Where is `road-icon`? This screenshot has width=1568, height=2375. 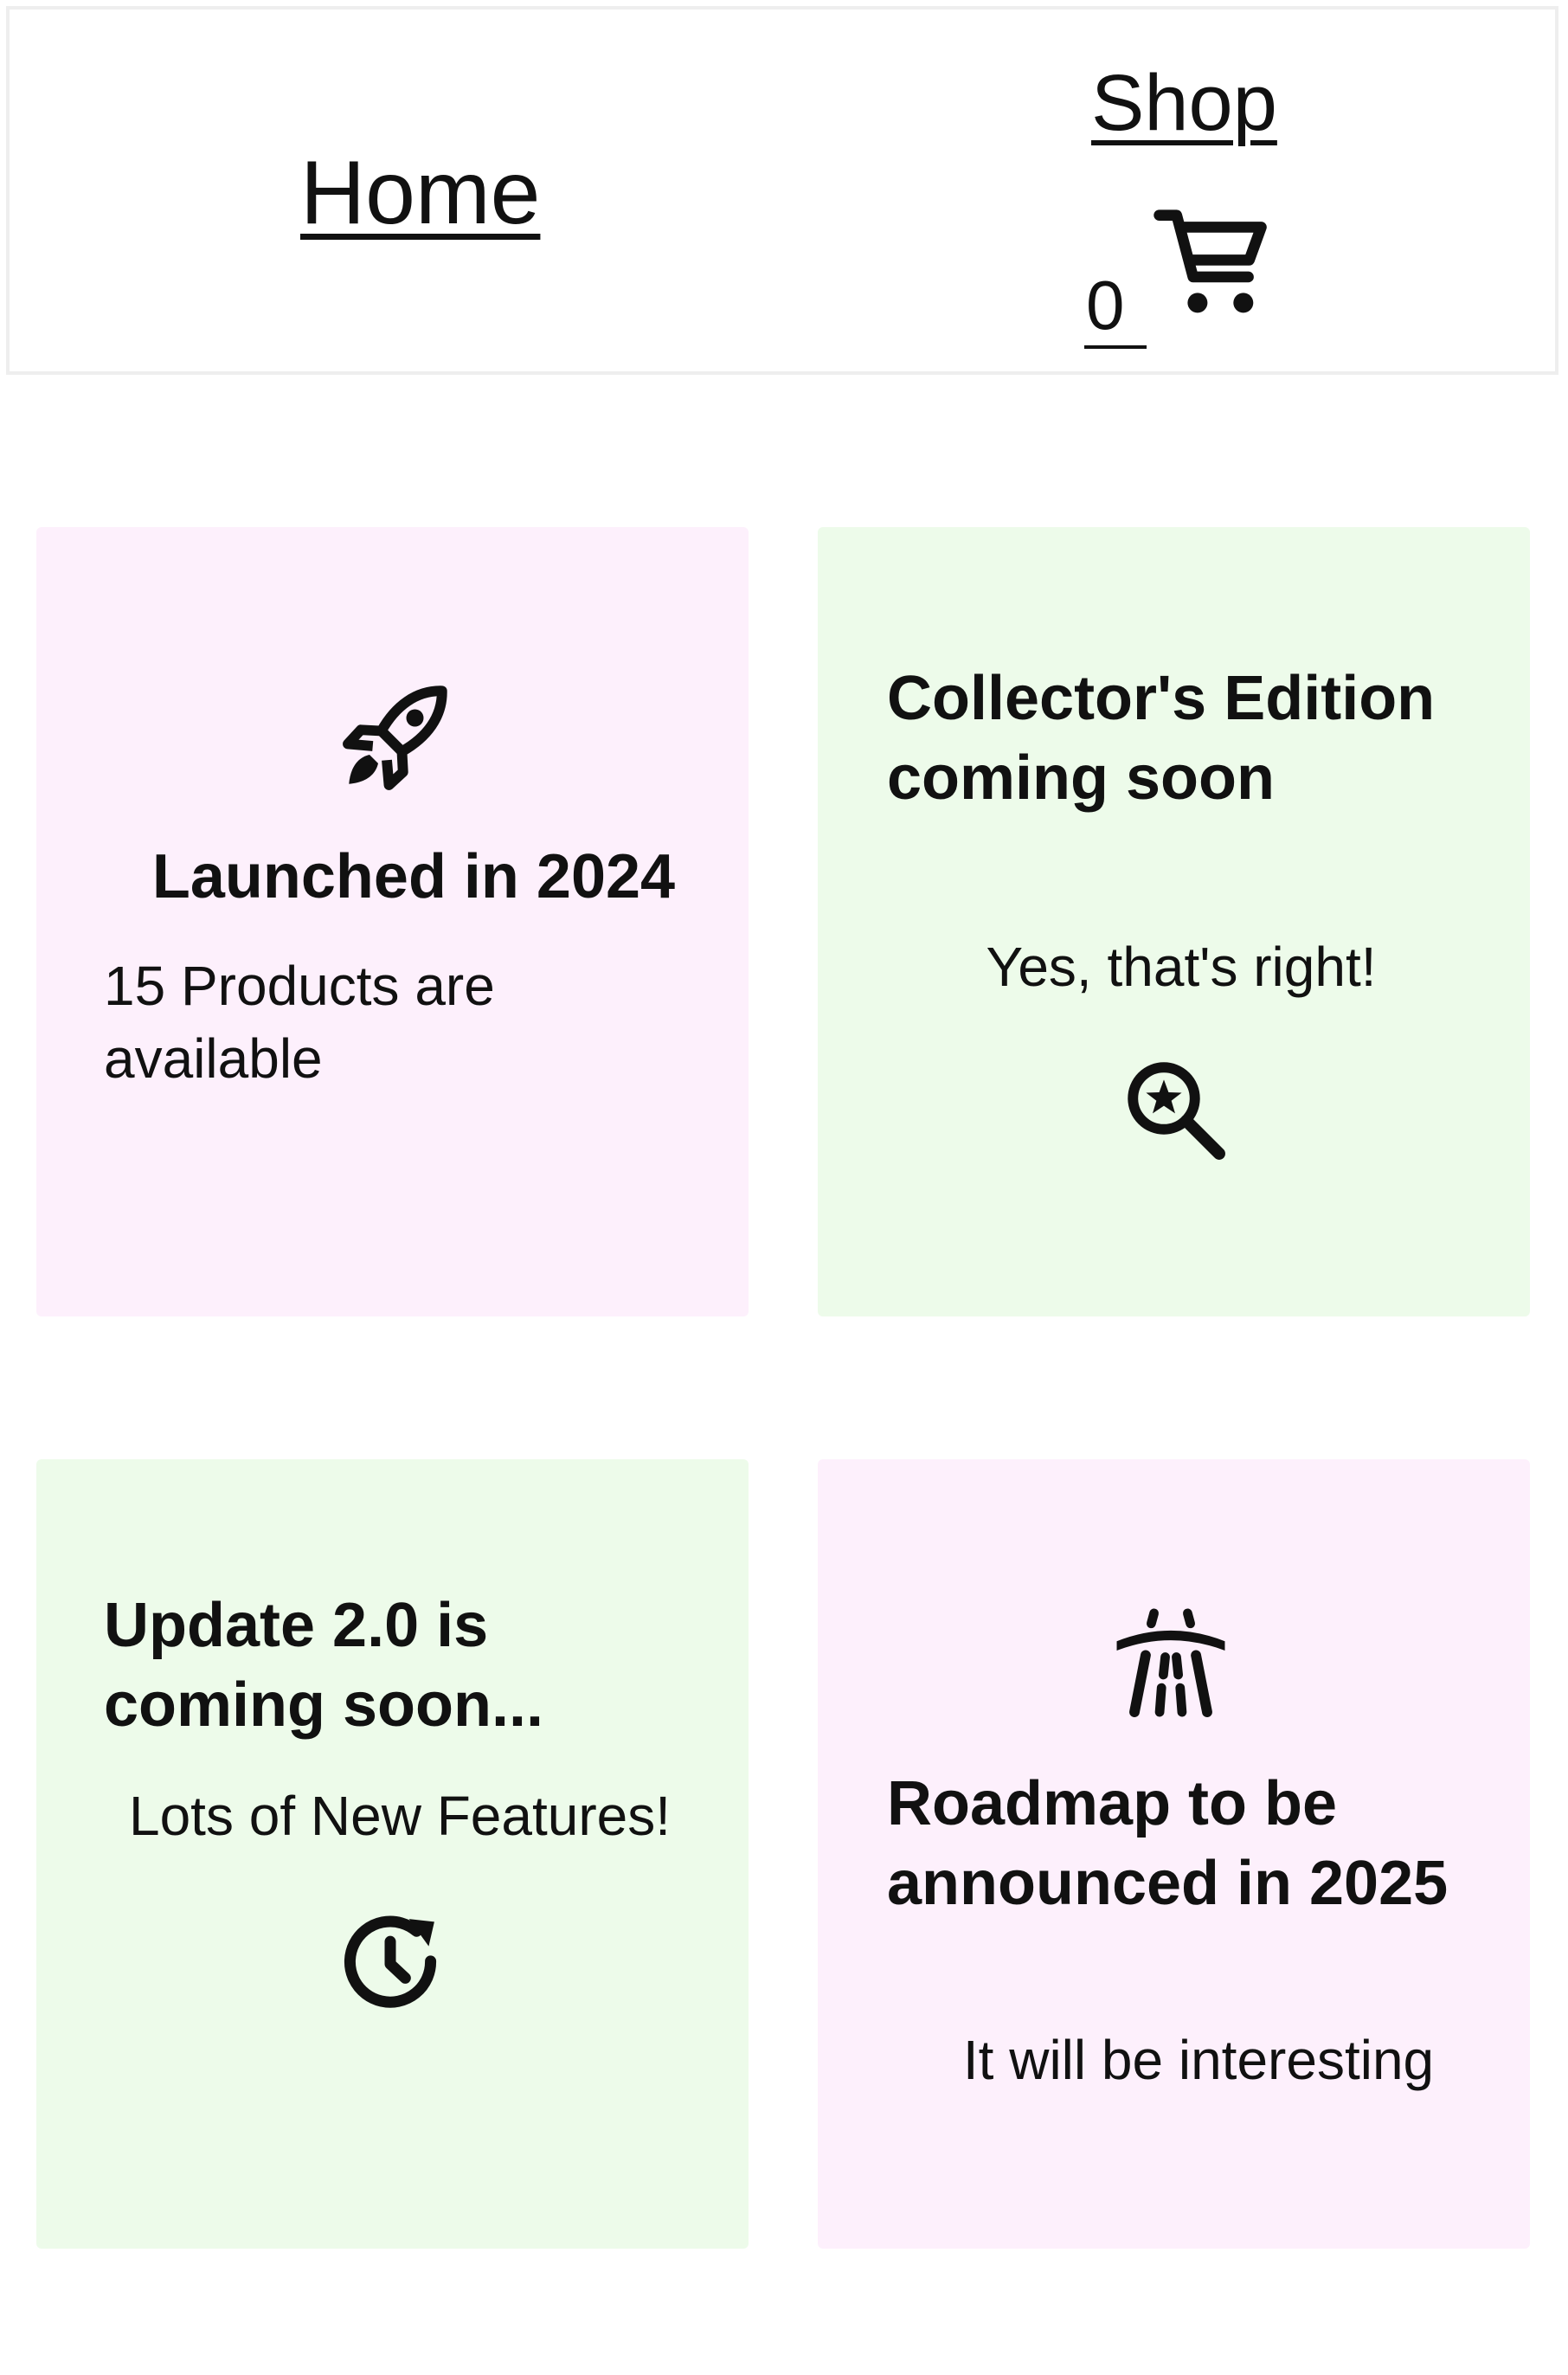 road-icon is located at coordinates (1170, 1662).